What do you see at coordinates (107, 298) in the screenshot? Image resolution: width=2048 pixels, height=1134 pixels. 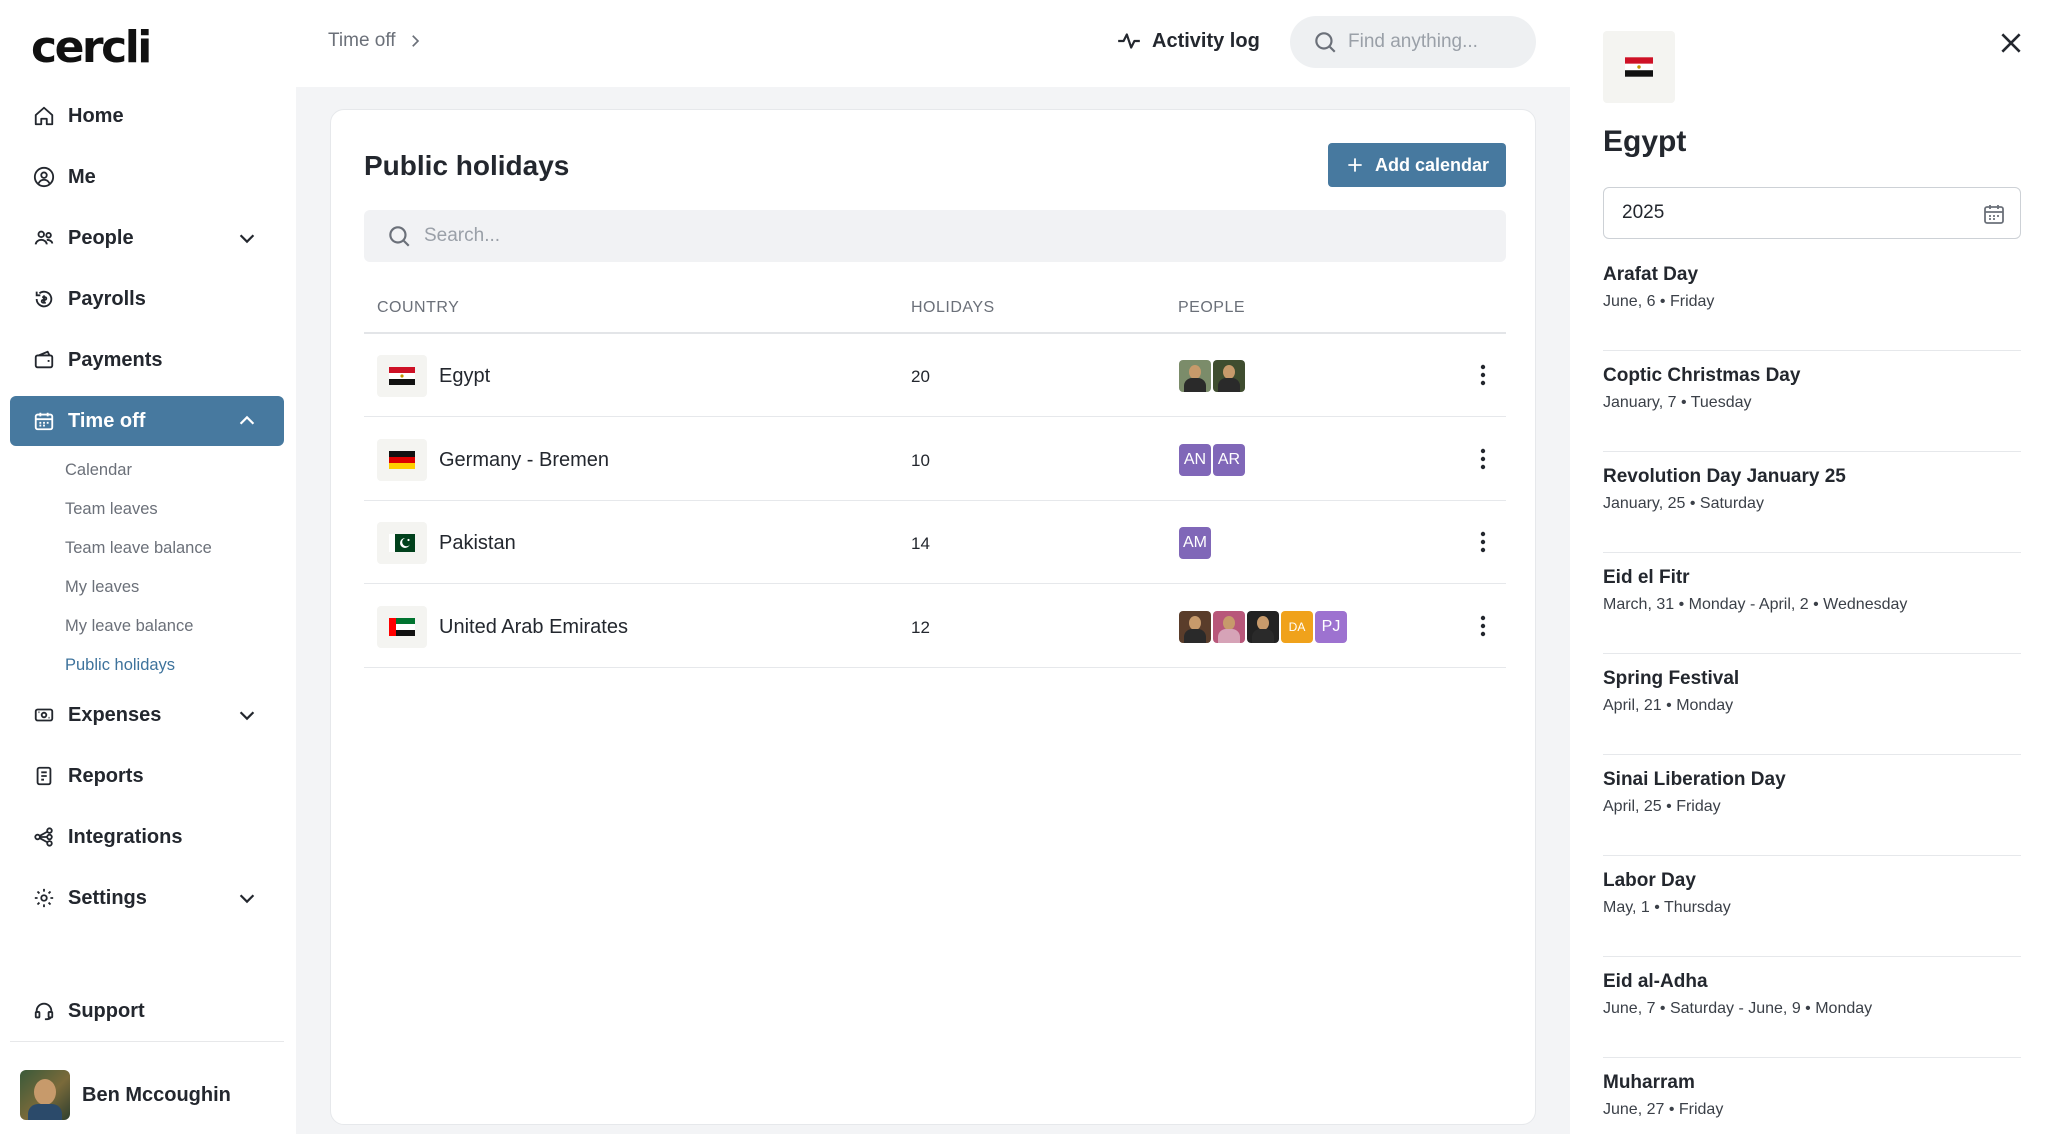 I see `sidebar-item-label: Payrolls` at bounding box center [107, 298].